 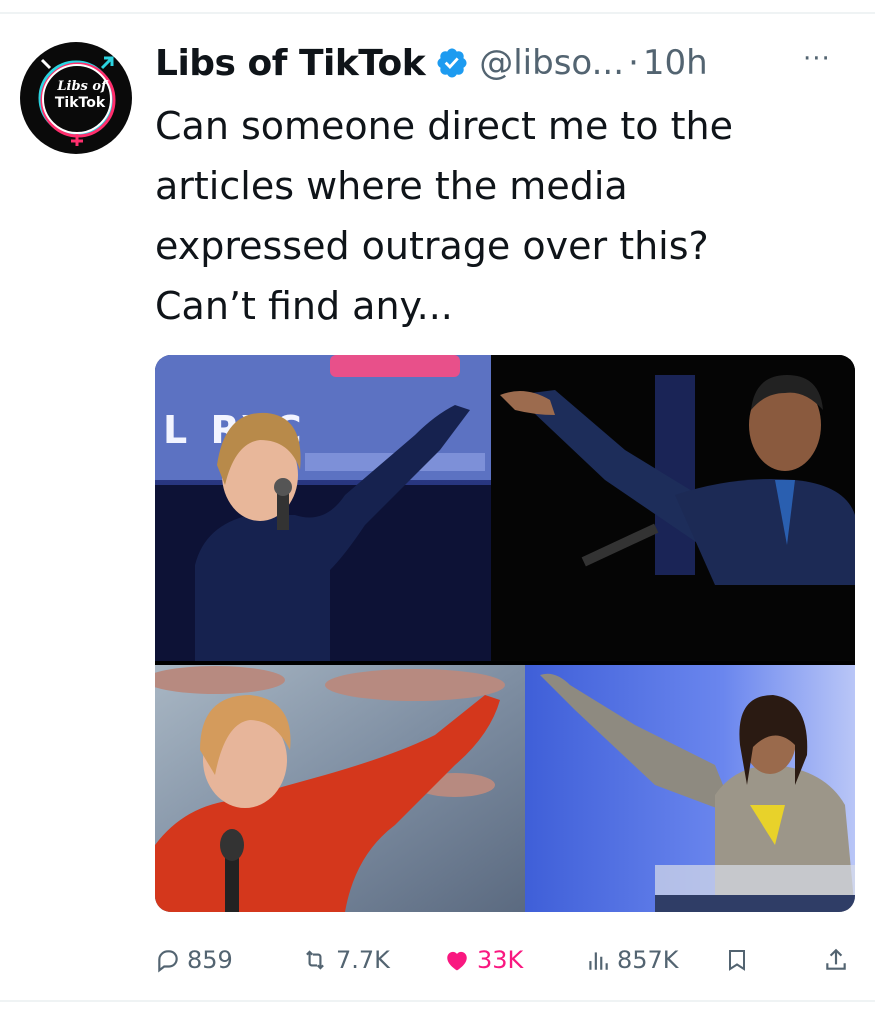 I want to click on share-icon, so click(x=836, y=959).